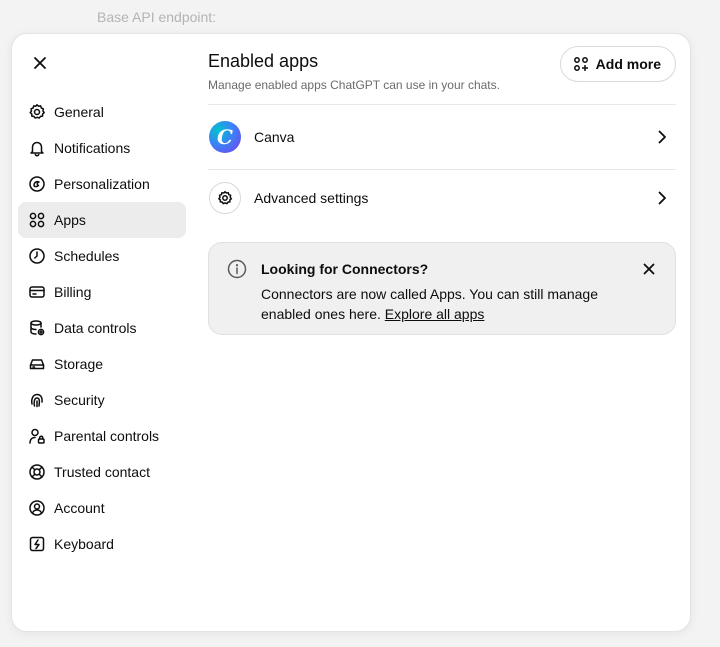 The image size is (720, 647). I want to click on app-row-canva: C Canva, so click(442, 137).